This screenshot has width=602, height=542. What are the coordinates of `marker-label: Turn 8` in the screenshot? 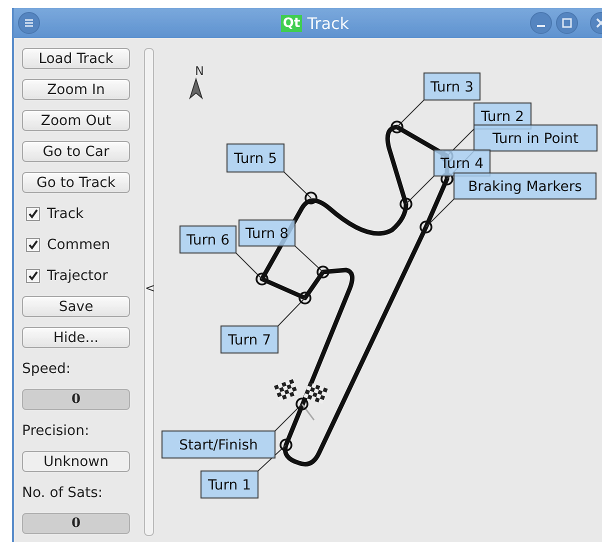 It's located at (267, 233).